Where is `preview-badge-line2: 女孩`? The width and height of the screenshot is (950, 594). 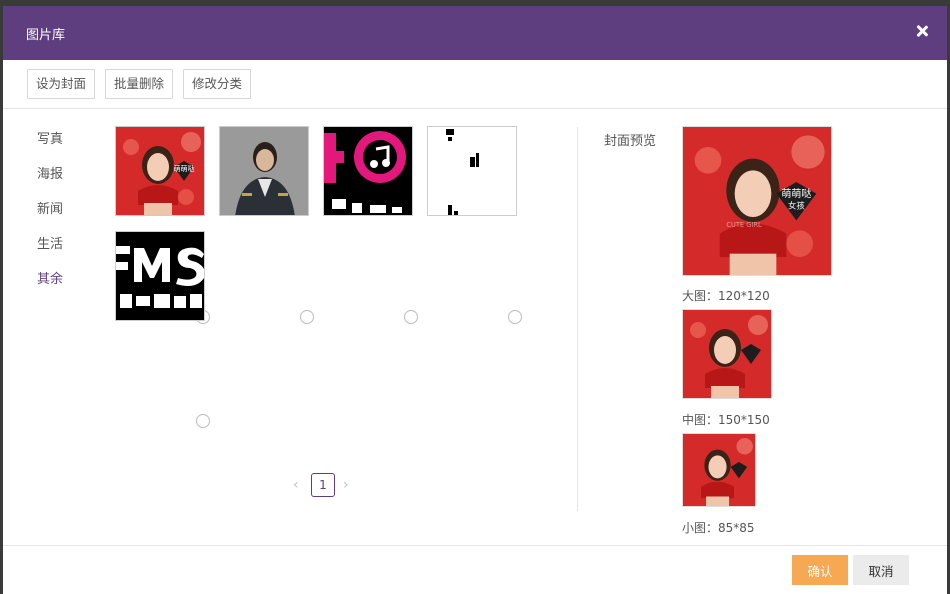 preview-badge-line2: 女孩 is located at coordinates (796, 206).